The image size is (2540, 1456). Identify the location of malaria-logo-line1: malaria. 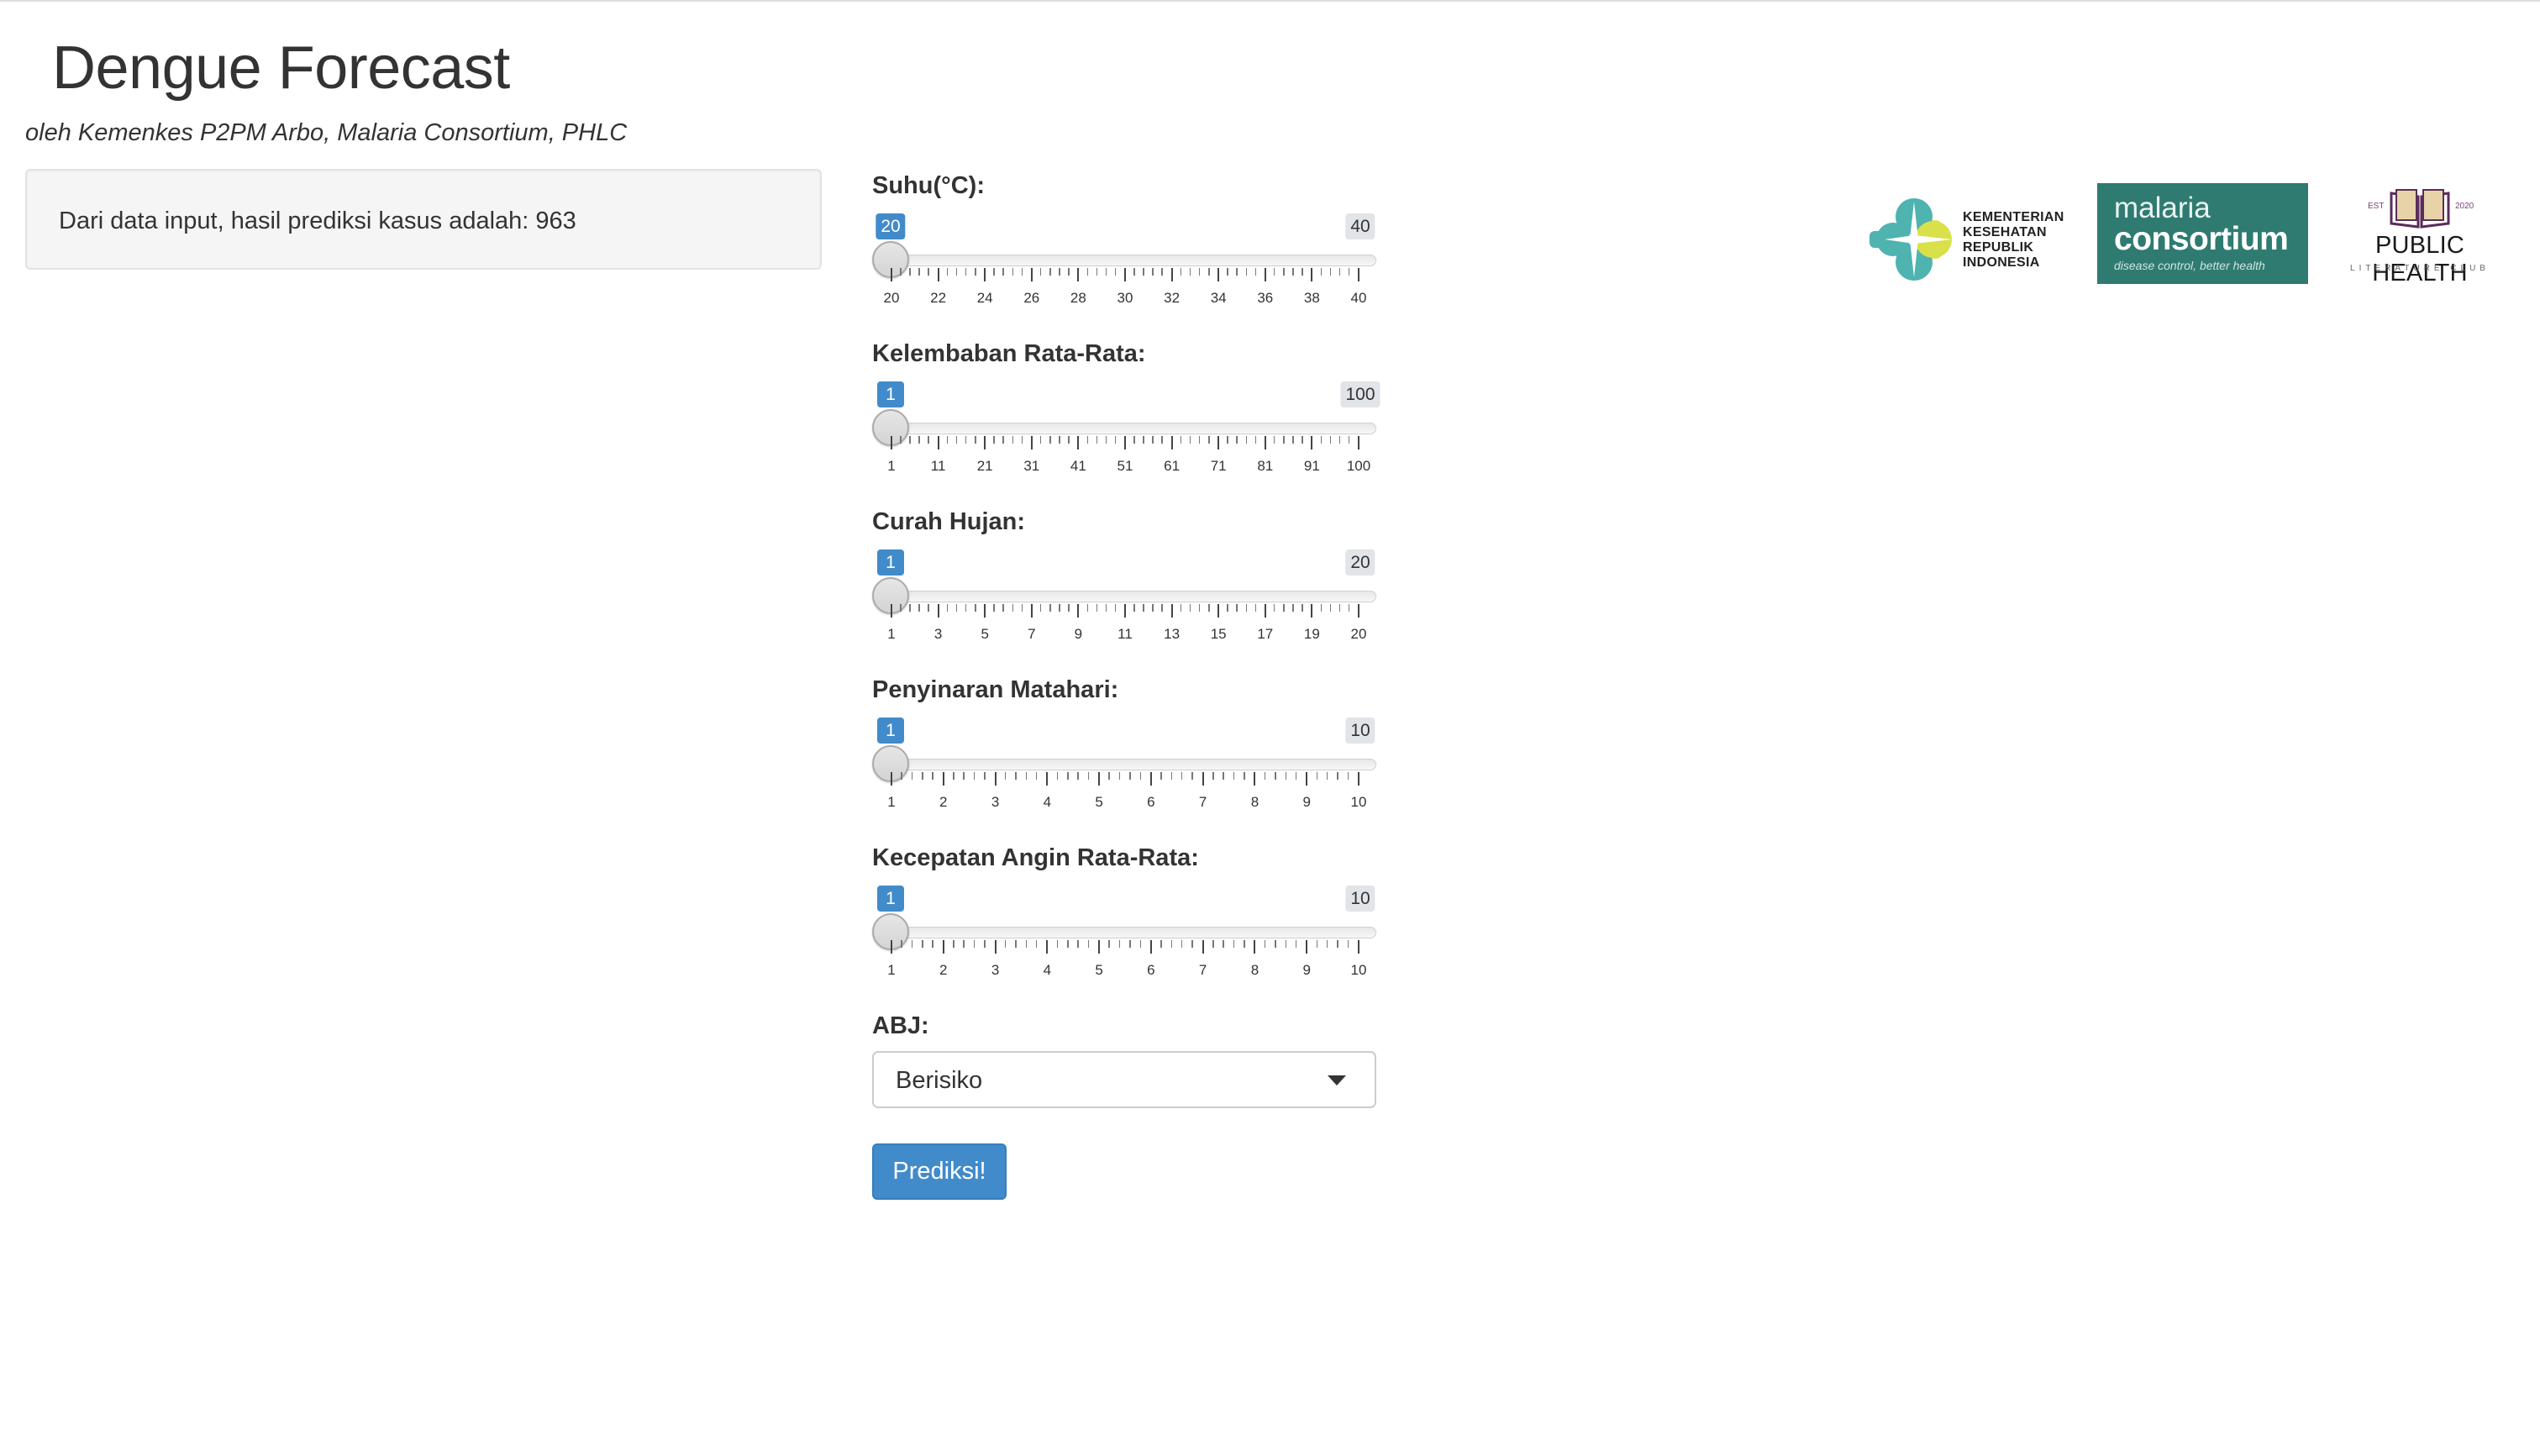
(2162, 208).